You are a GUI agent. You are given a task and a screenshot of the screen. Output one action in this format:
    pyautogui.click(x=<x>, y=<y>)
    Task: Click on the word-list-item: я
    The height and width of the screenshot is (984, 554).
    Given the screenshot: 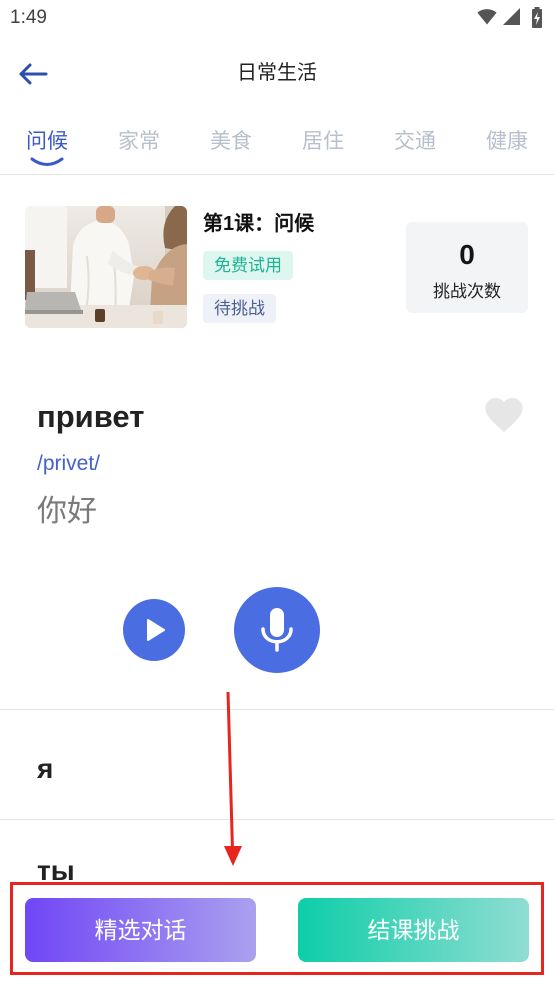 What is the action you would take?
    pyautogui.click(x=277, y=764)
    